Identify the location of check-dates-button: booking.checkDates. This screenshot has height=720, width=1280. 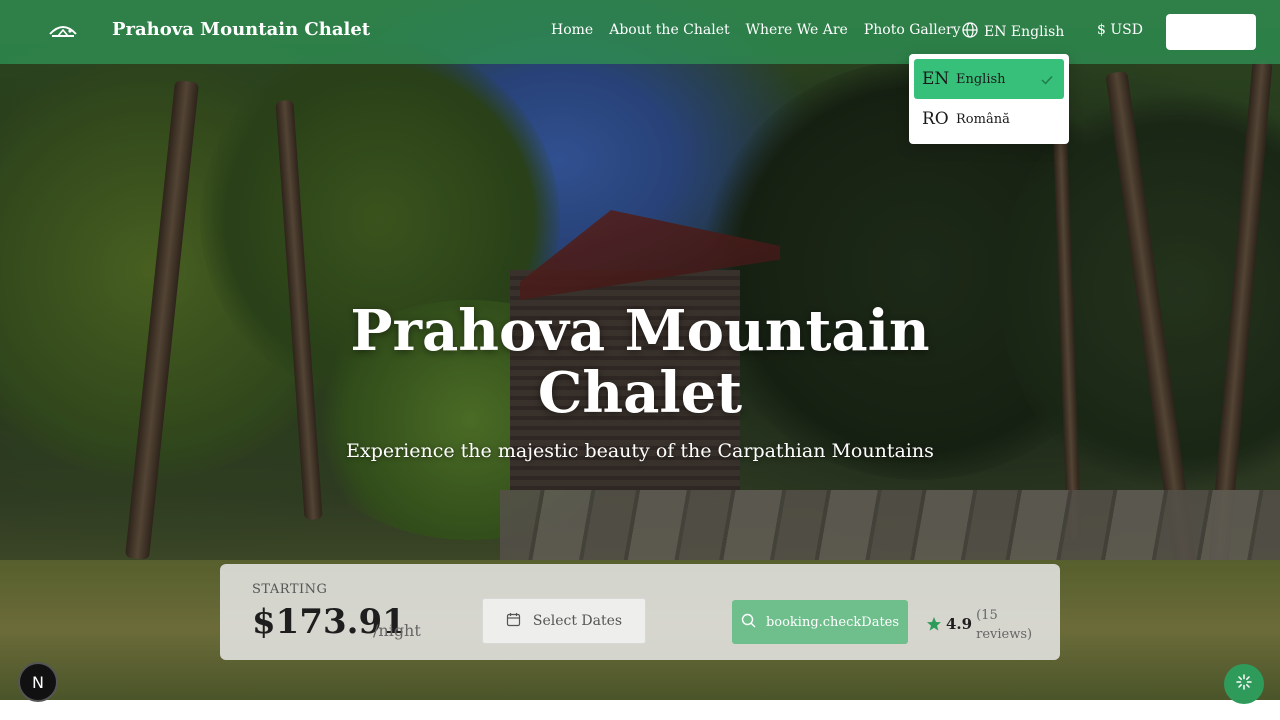
(820, 622).